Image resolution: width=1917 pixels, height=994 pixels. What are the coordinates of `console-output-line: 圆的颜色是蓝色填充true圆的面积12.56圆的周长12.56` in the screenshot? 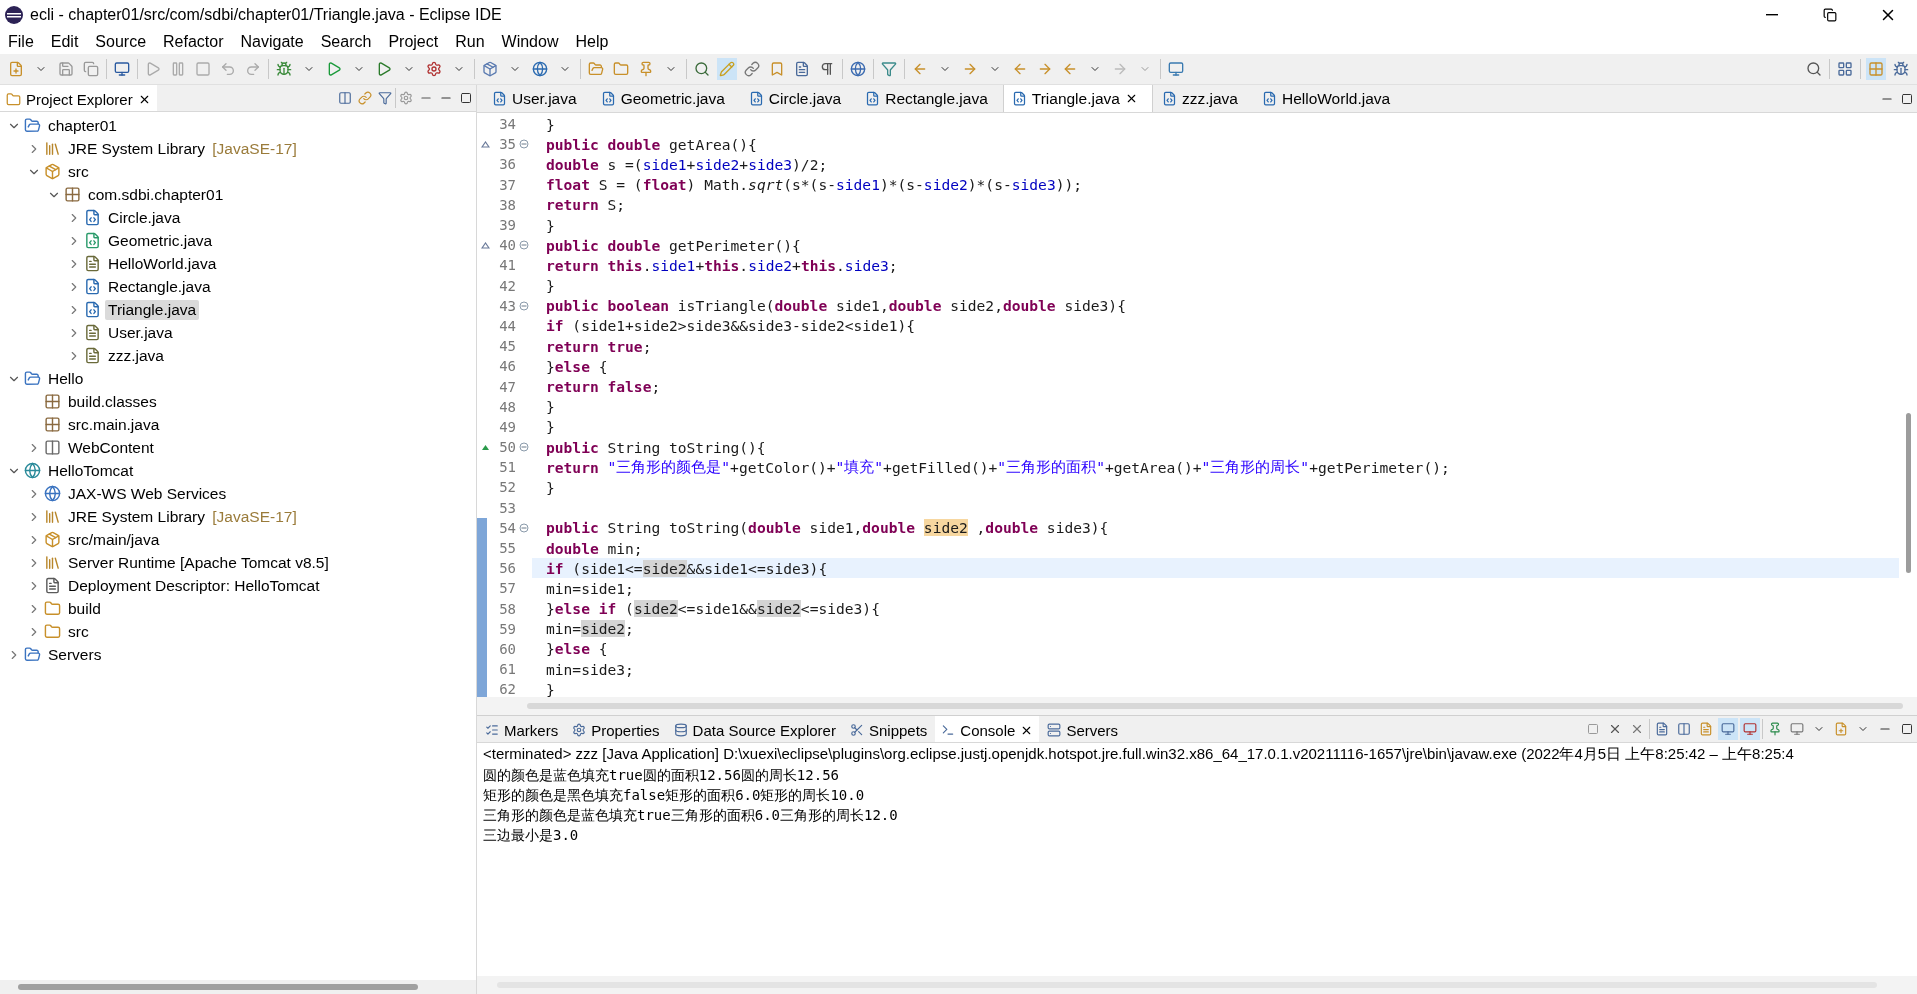 It's located at (661, 775).